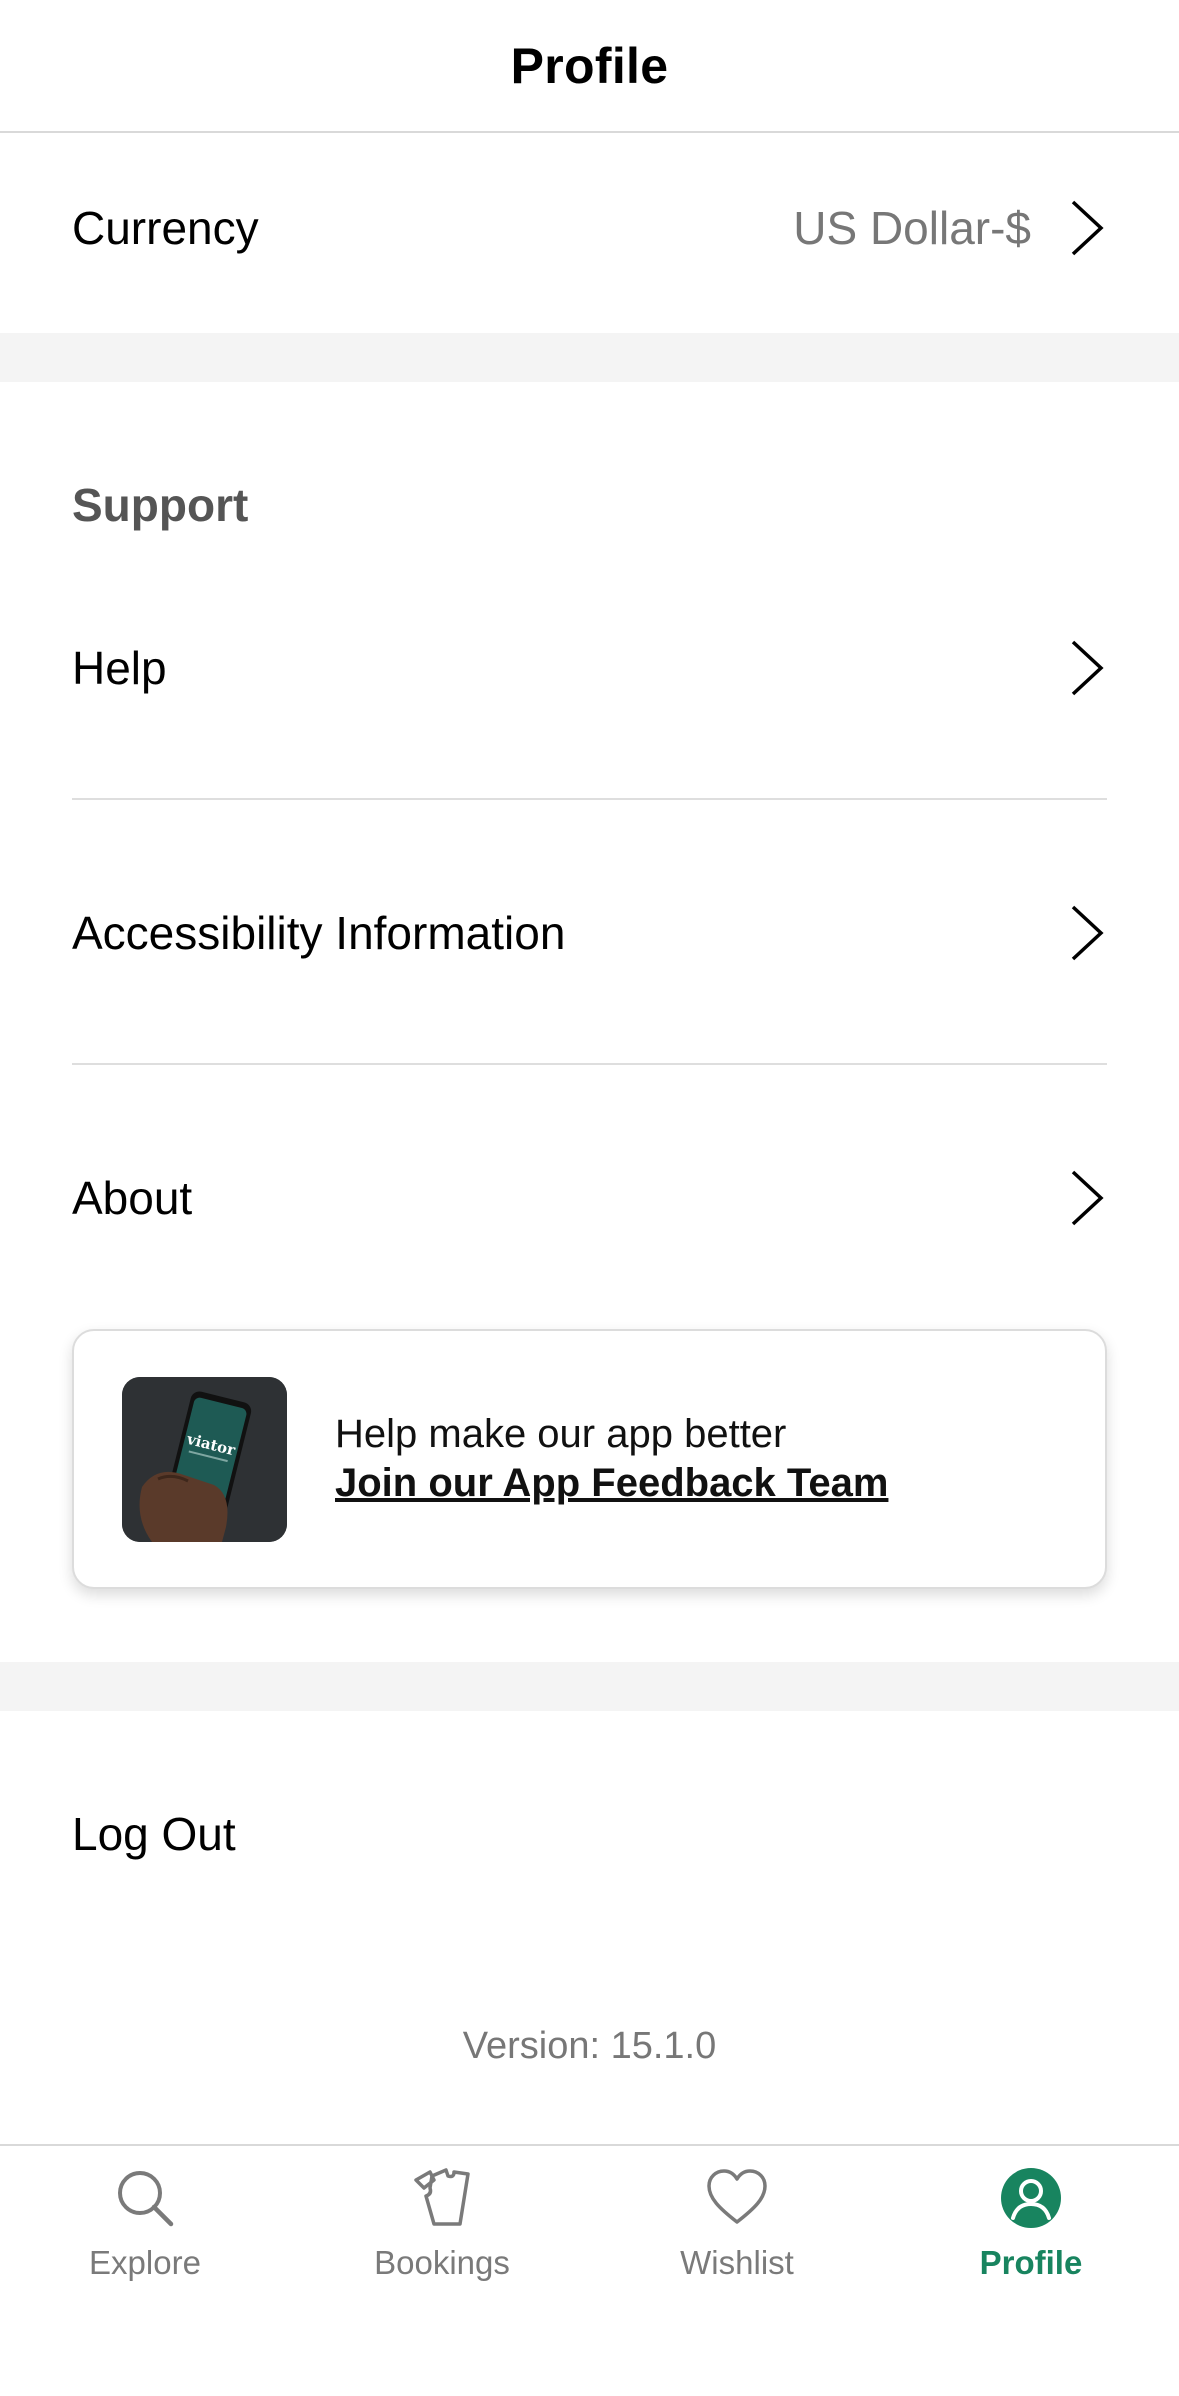  What do you see at coordinates (589, 668) in the screenshot?
I see `help-row: Help` at bounding box center [589, 668].